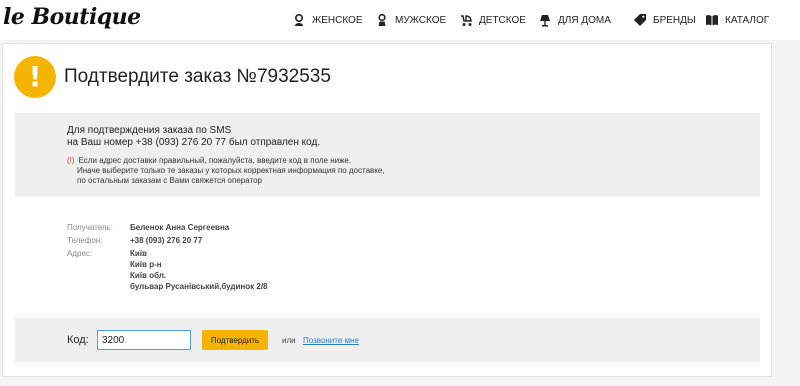  What do you see at coordinates (149, 130) in the screenshot?
I see `sms-info-line-1: Для подтверждения заказа по SMS` at bounding box center [149, 130].